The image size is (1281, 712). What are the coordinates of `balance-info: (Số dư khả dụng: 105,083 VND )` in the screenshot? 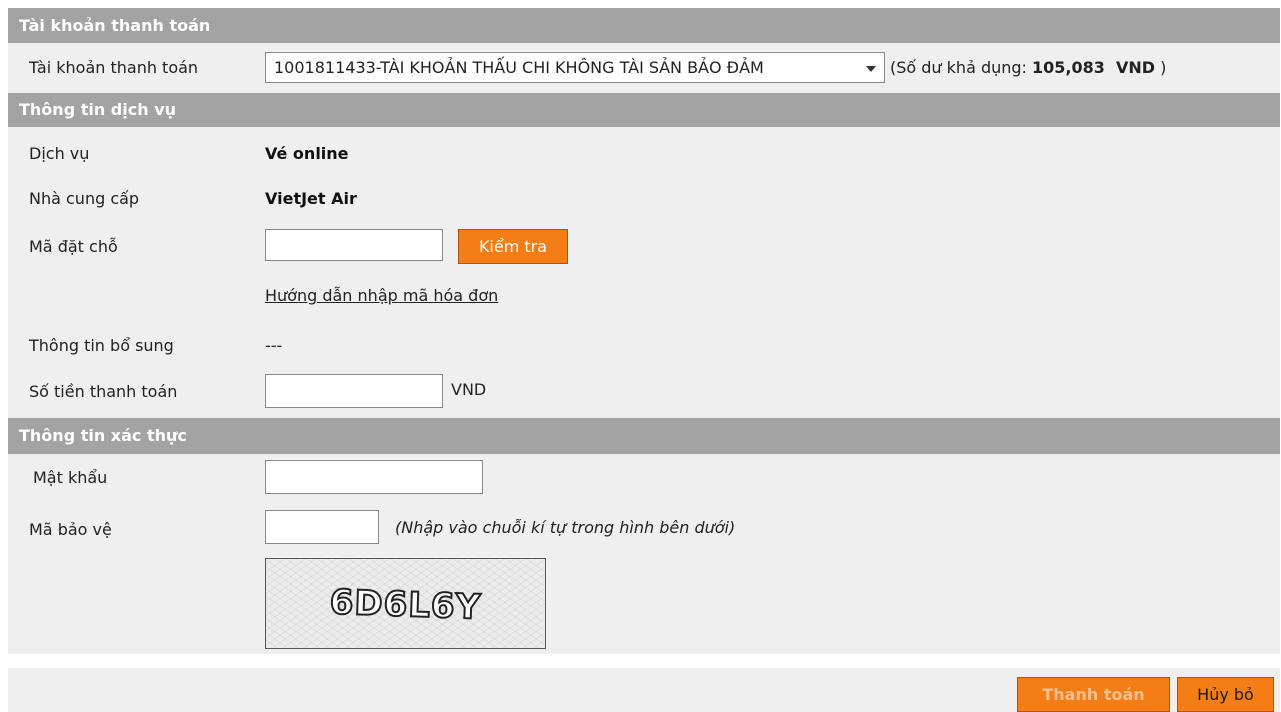 It's located at (1028, 67).